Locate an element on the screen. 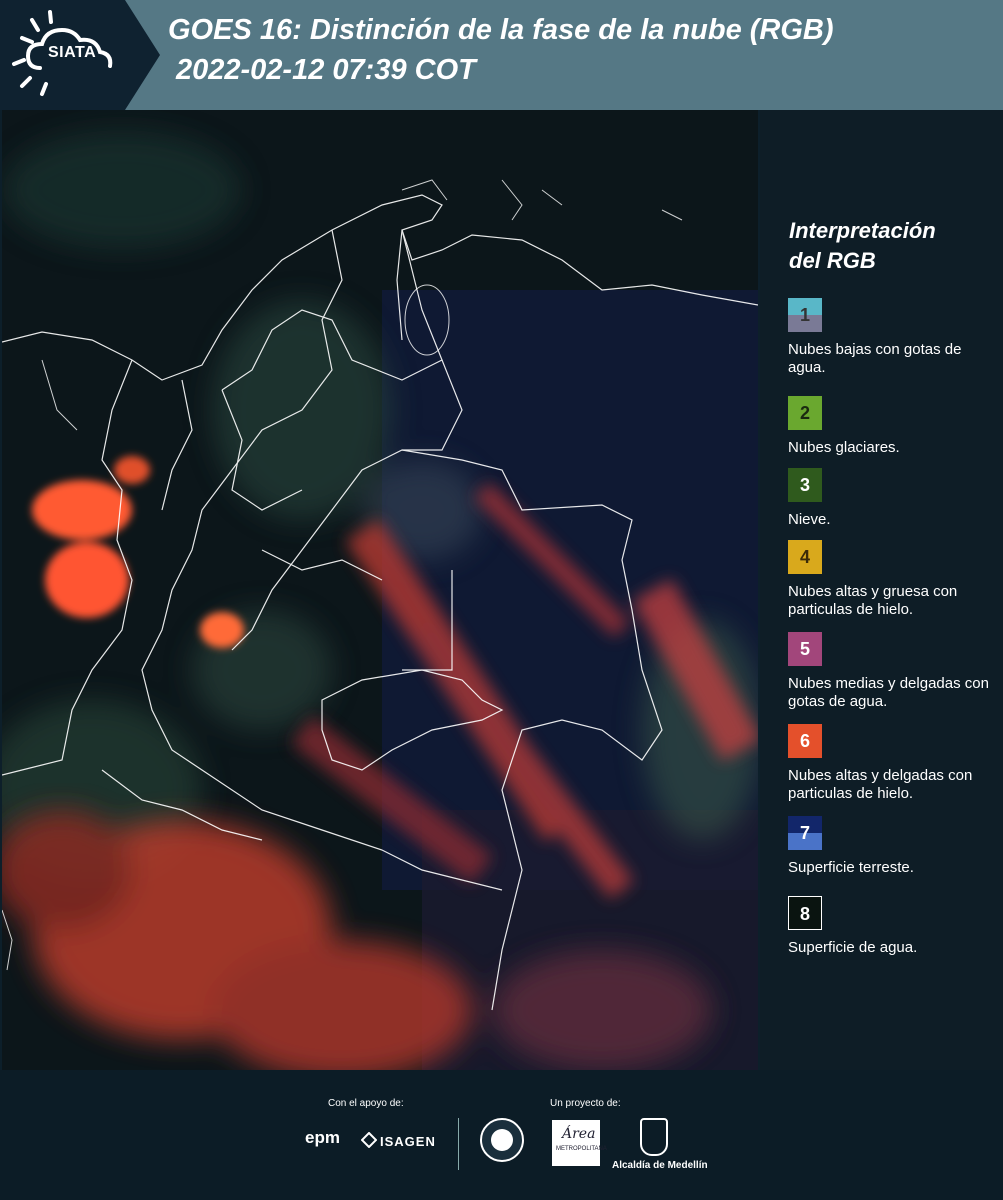 Image resolution: width=1003 pixels, height=1200 pixels. area-metropolitana-logo: Área METROPOLITANA is located at coordinates (579, 1143).